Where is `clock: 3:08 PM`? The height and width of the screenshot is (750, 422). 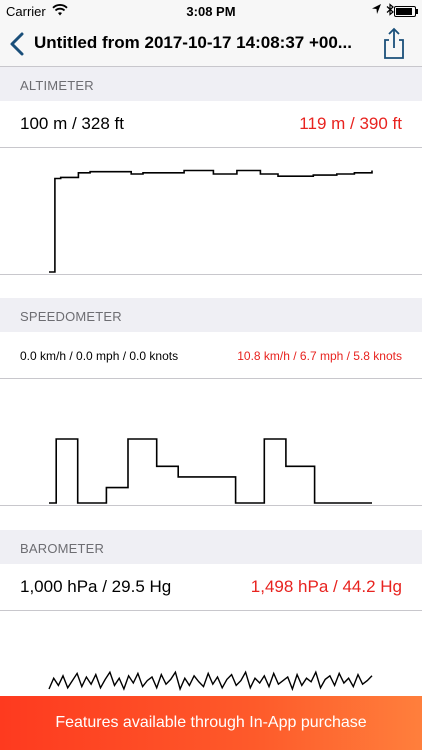
clock: 3:08 PM is located at coordinates (211, 11).